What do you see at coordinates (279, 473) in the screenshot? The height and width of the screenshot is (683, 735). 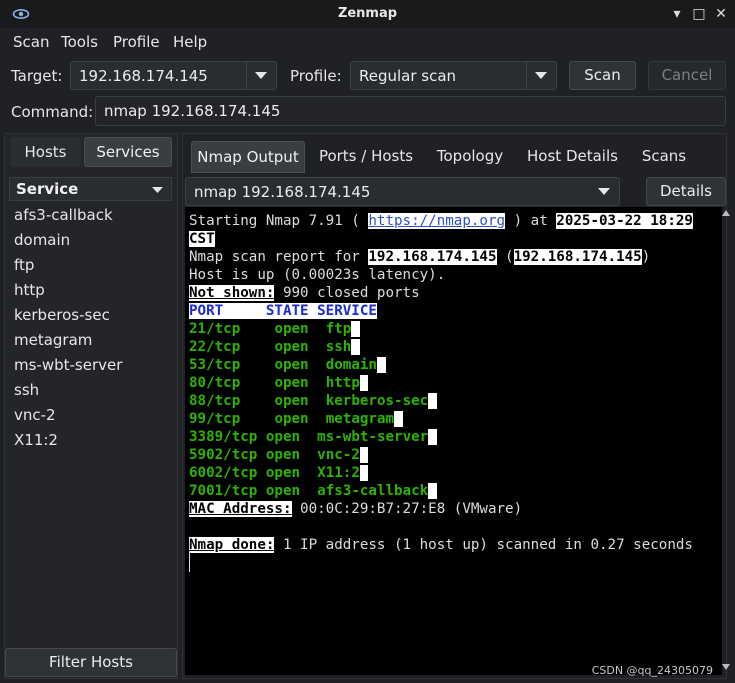 I see `port-row: 6002/tcp open X11:2` at bounding box center [279, 473].